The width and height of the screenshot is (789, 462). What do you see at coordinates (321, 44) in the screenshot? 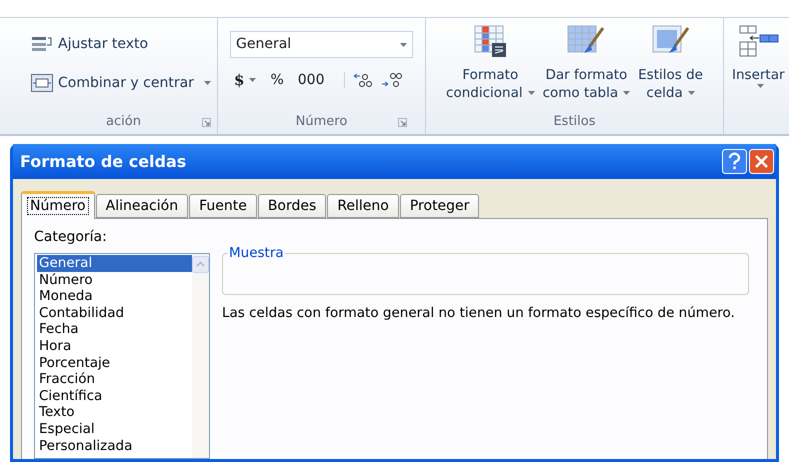
I see `number-format-dropdown: General` at bounding box center [321, 44].